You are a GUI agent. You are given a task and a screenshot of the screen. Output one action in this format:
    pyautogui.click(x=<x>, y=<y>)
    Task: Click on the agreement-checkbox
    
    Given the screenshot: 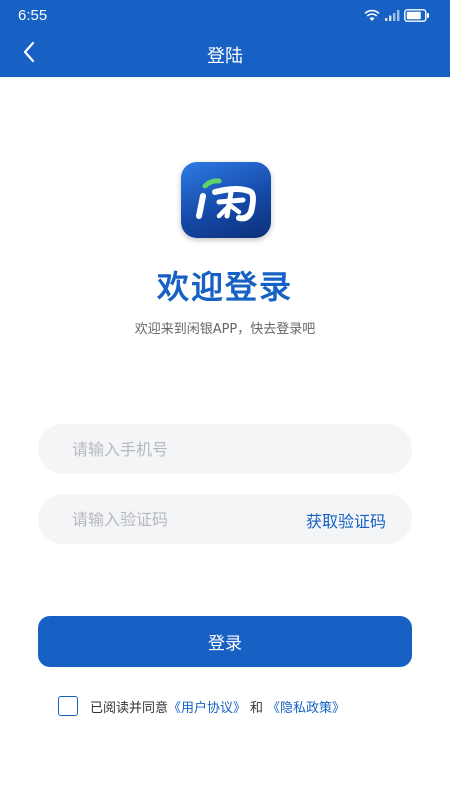 What is the action you would take?
    pyautogui.click(x=68, y=706)
    